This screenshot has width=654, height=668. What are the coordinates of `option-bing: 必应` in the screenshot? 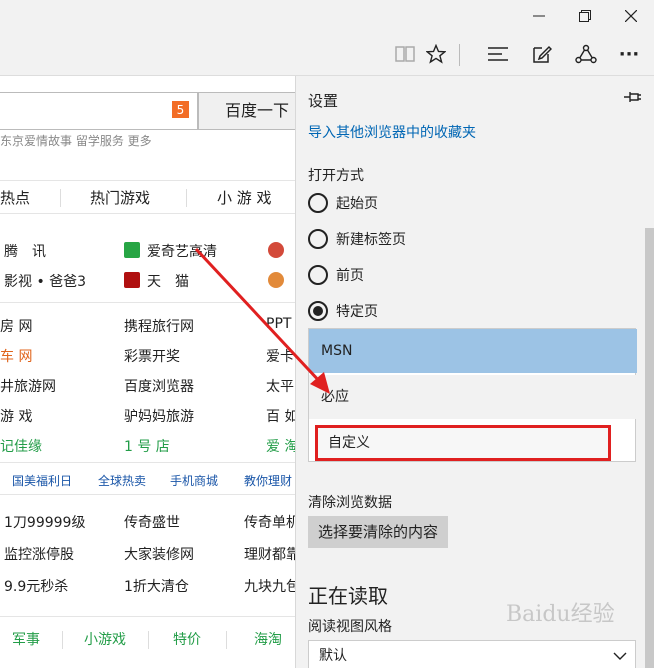 It's located at (473, 397).